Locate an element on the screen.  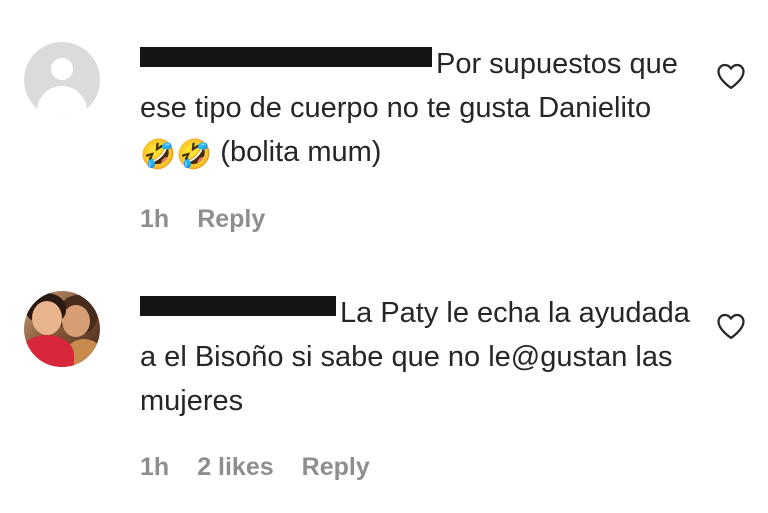
comment-meta: 1h Reply is located at coordinates (216, 219).